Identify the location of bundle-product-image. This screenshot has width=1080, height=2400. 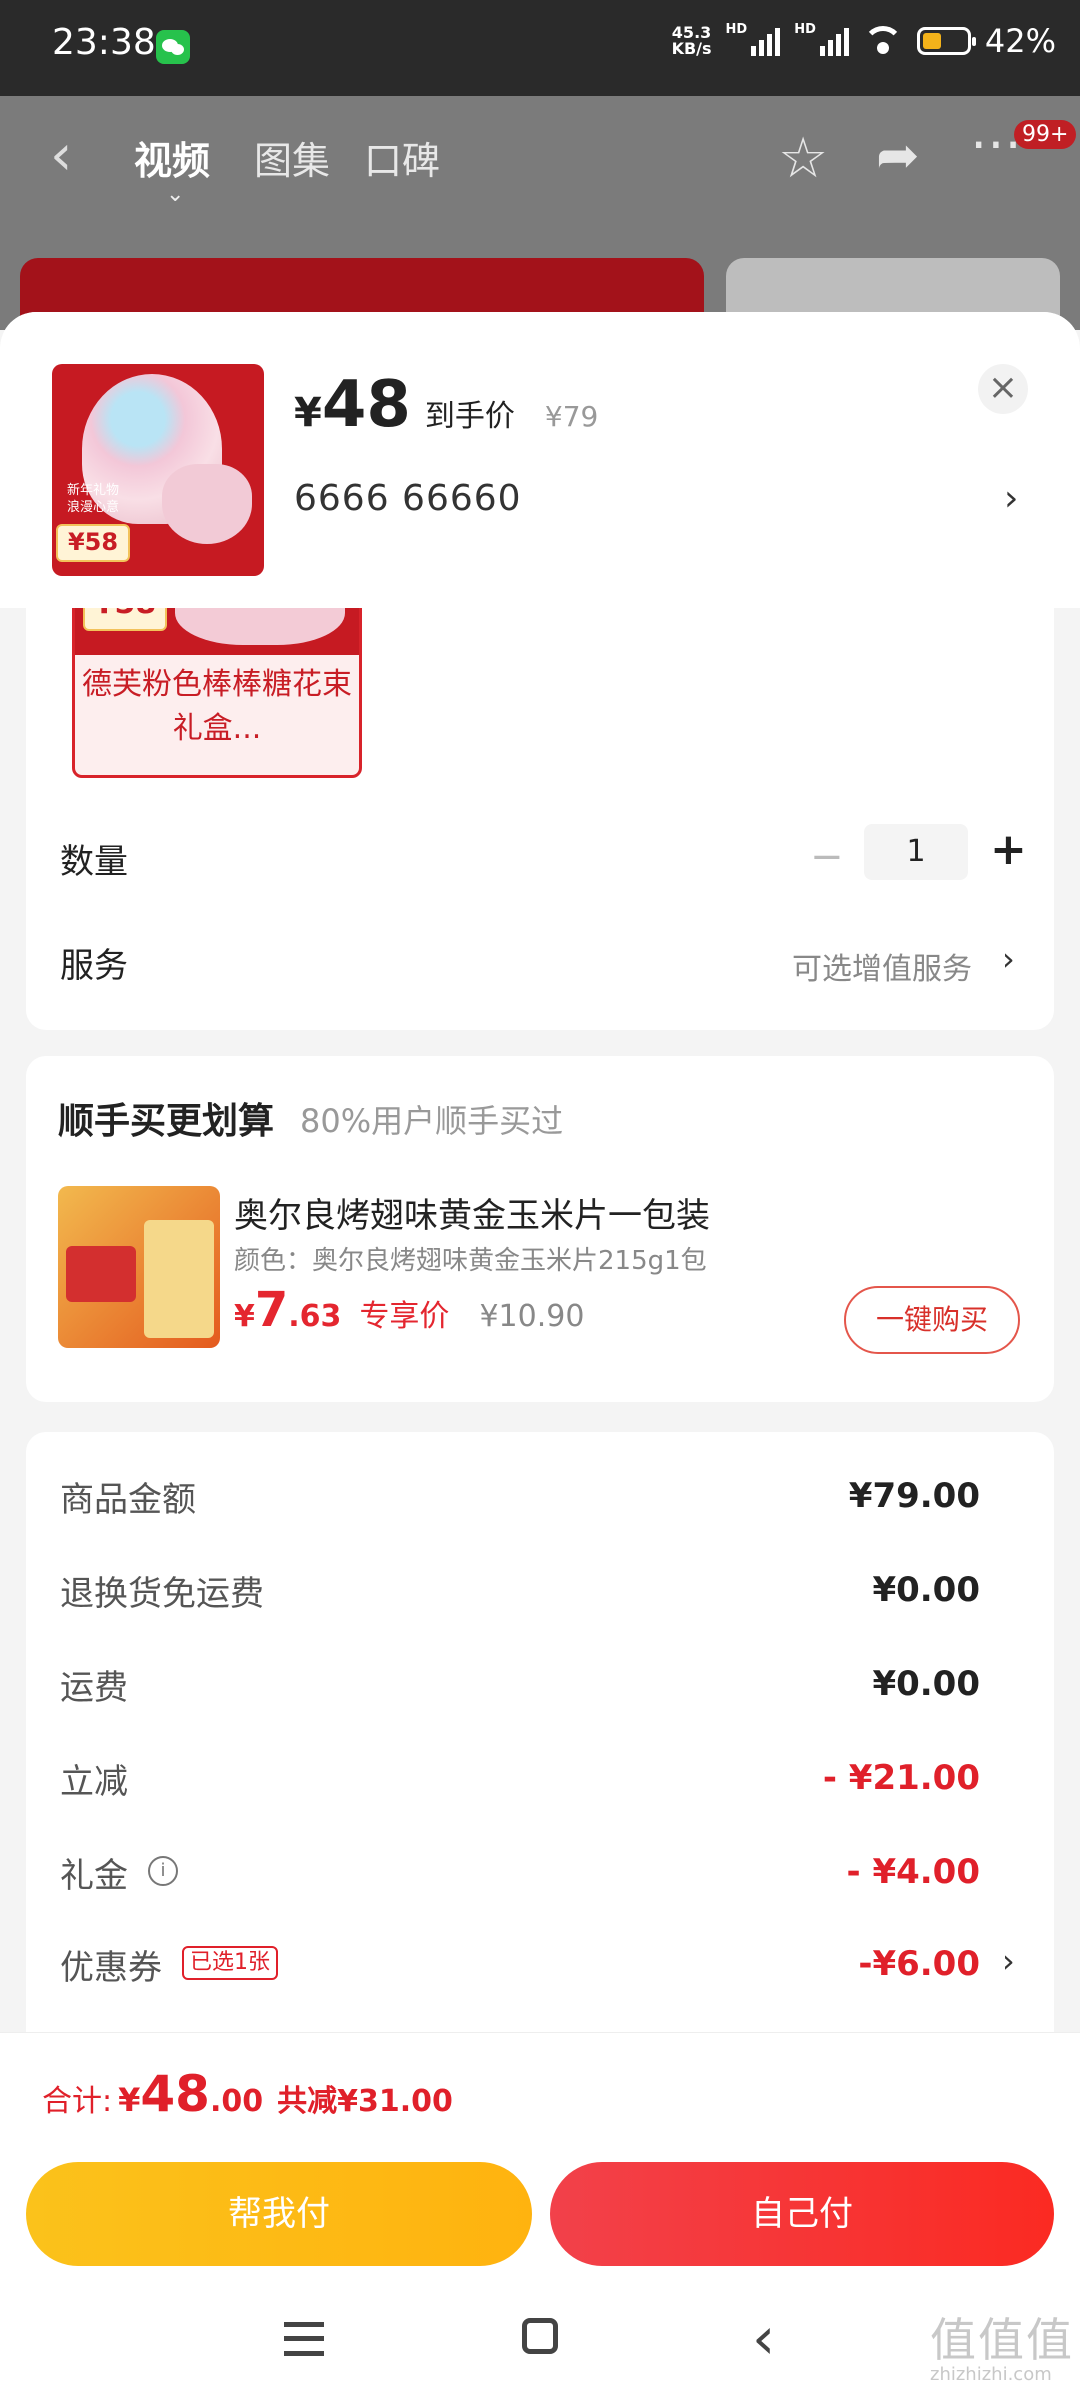
(139, 1267).